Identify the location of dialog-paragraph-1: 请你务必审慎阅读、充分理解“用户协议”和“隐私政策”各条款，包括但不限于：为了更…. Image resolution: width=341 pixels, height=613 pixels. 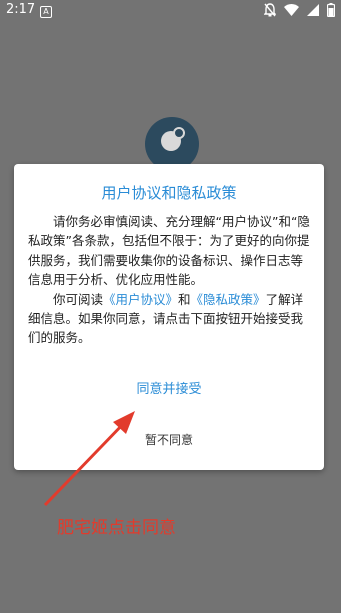
(169, 251).